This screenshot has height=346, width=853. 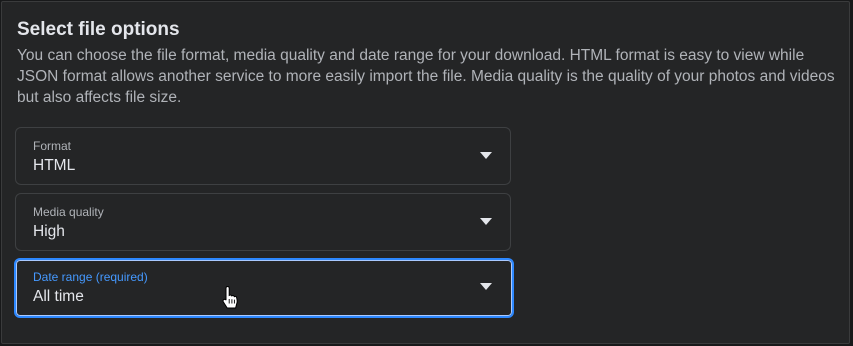 I want to click on date-range-select: Date range (required) All time, so click(x=264, y=288).